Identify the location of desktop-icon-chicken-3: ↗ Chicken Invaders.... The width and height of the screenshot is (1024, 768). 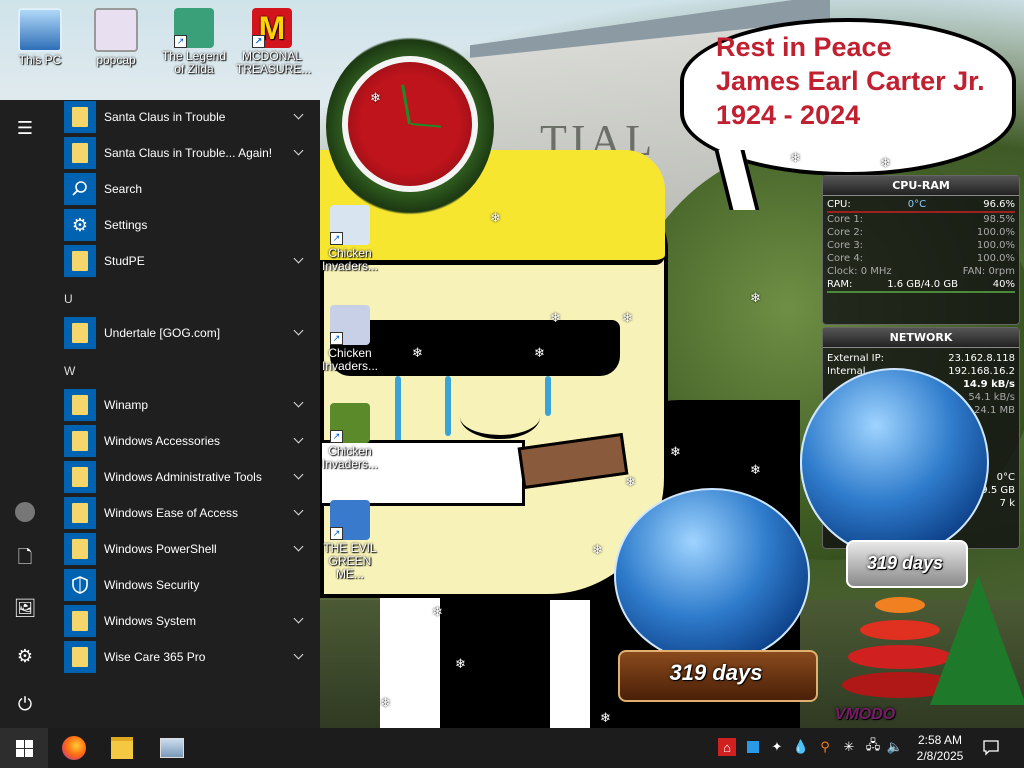
(350, 437).